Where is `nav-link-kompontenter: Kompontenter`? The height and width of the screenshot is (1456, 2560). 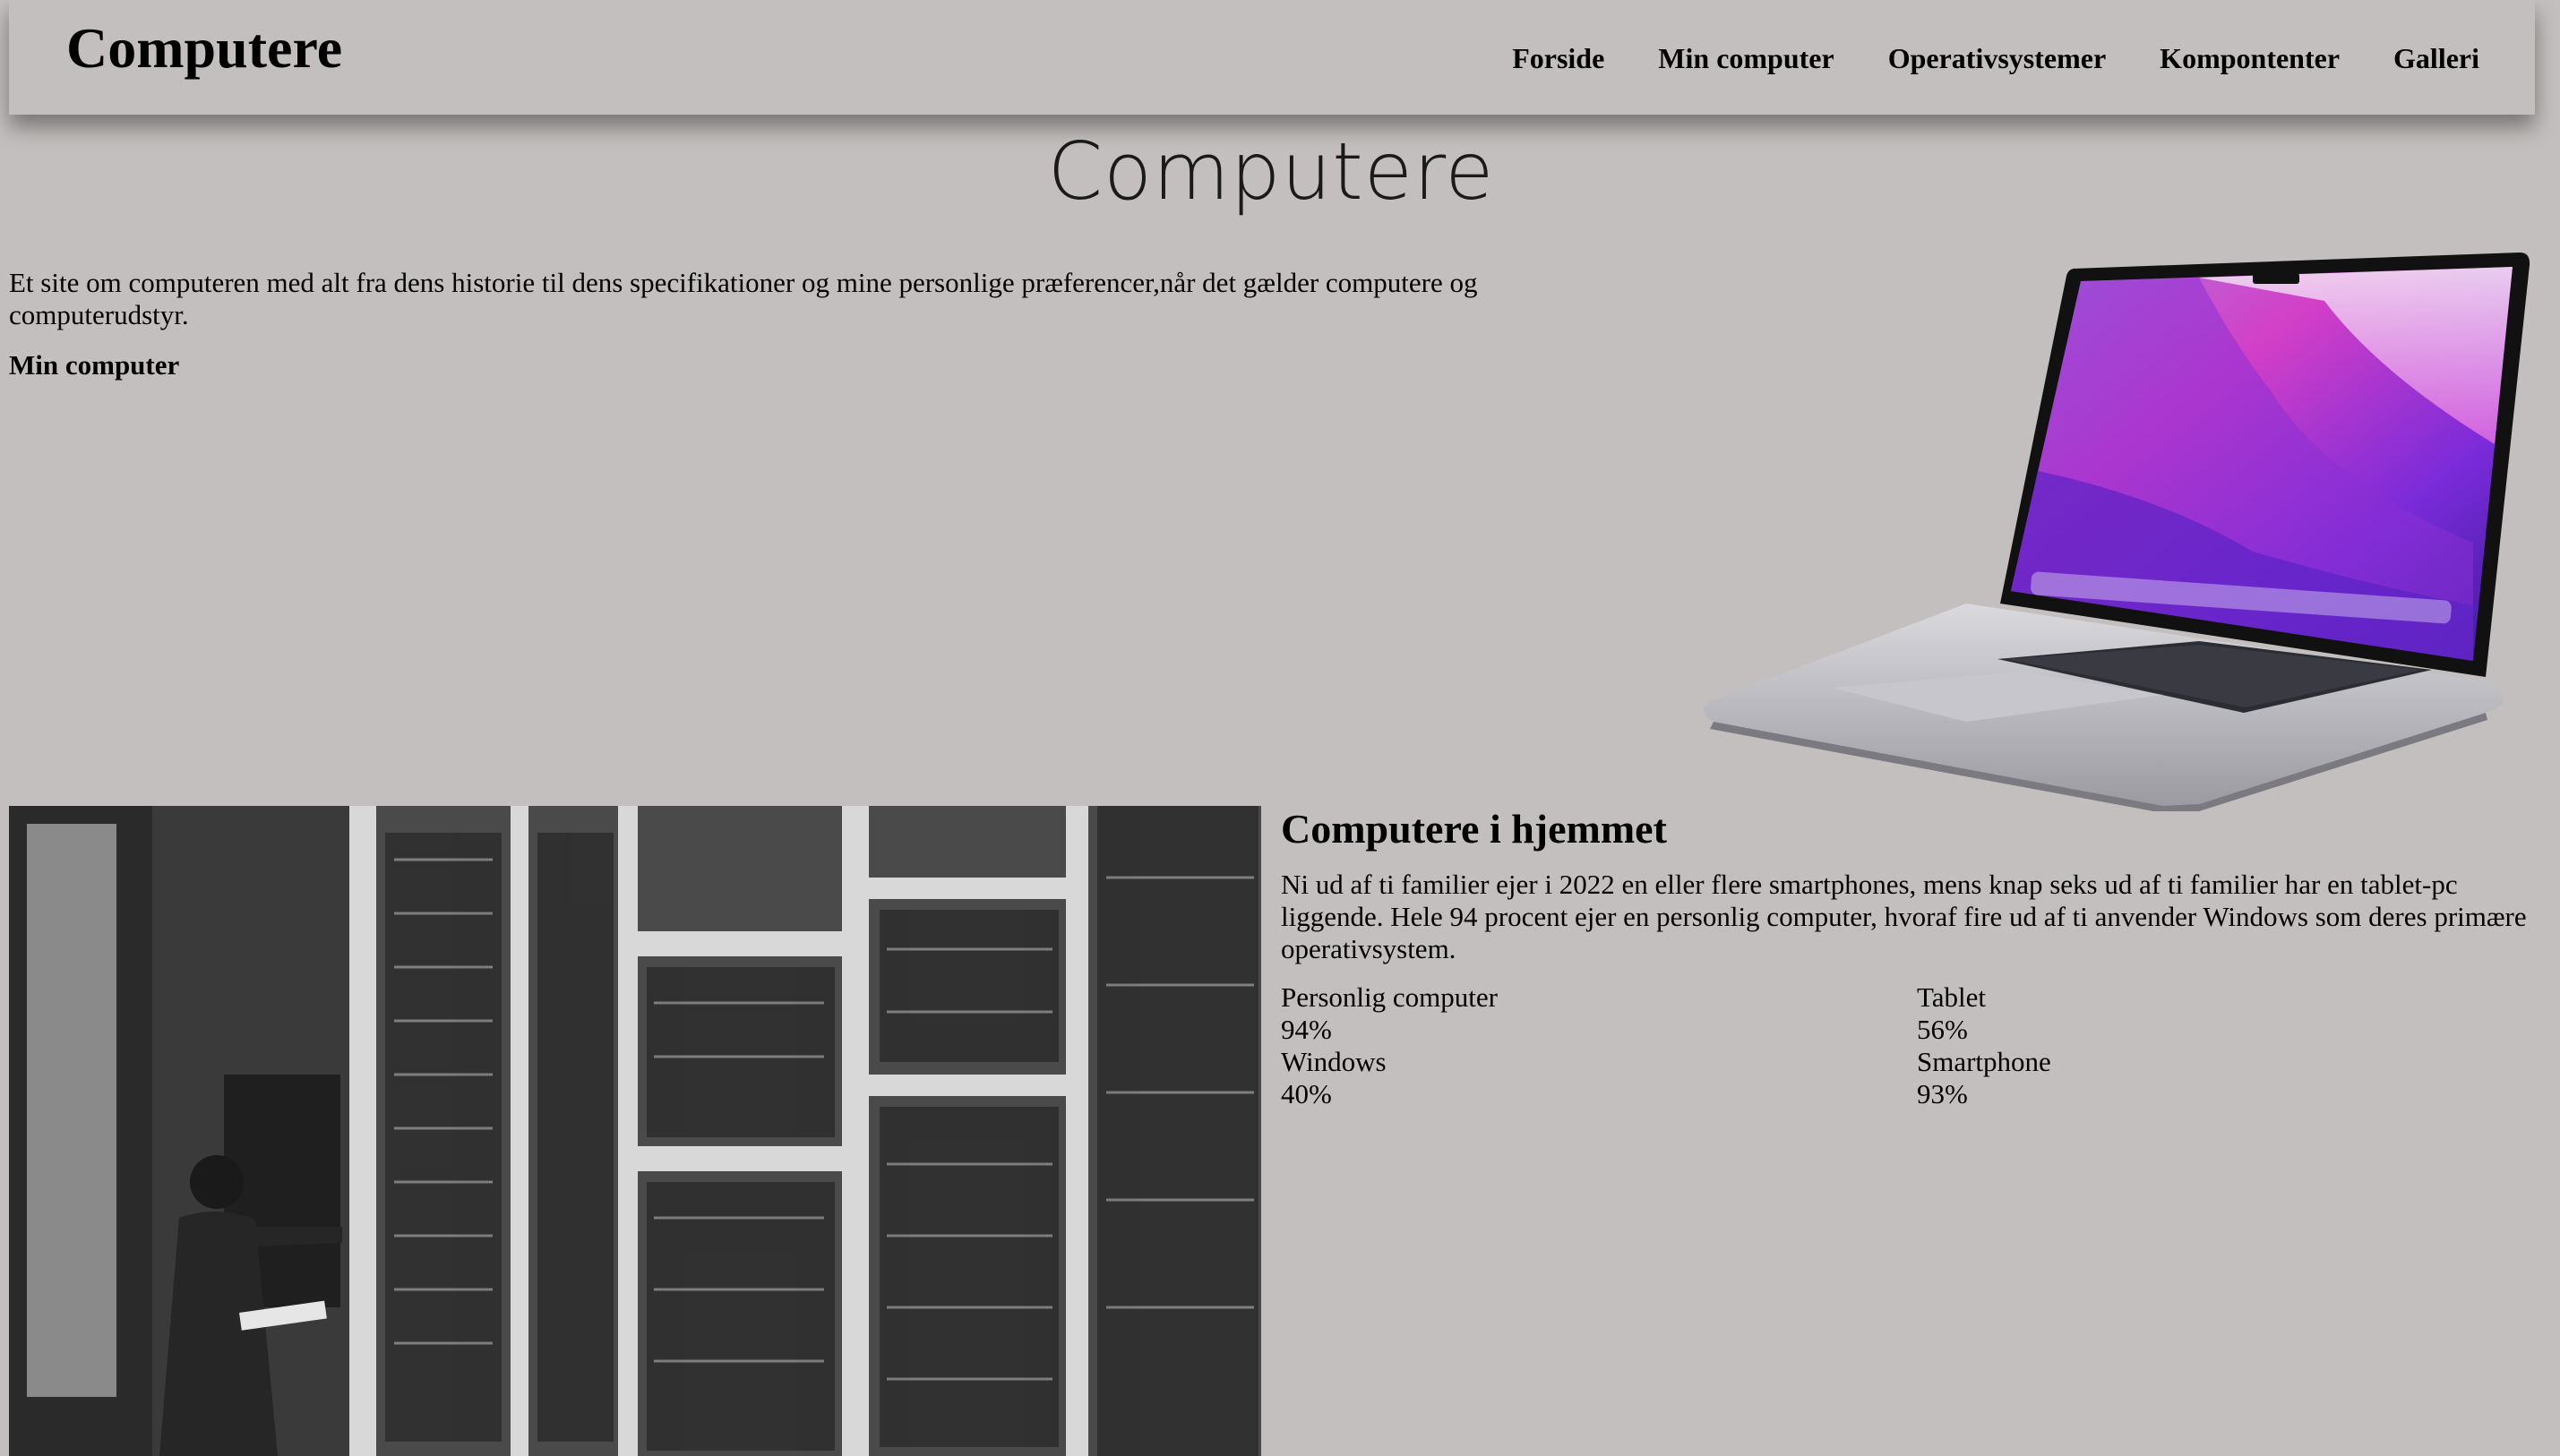
nav-link-kompontenter: Kompontenter is located at coordinates (2250, 58).